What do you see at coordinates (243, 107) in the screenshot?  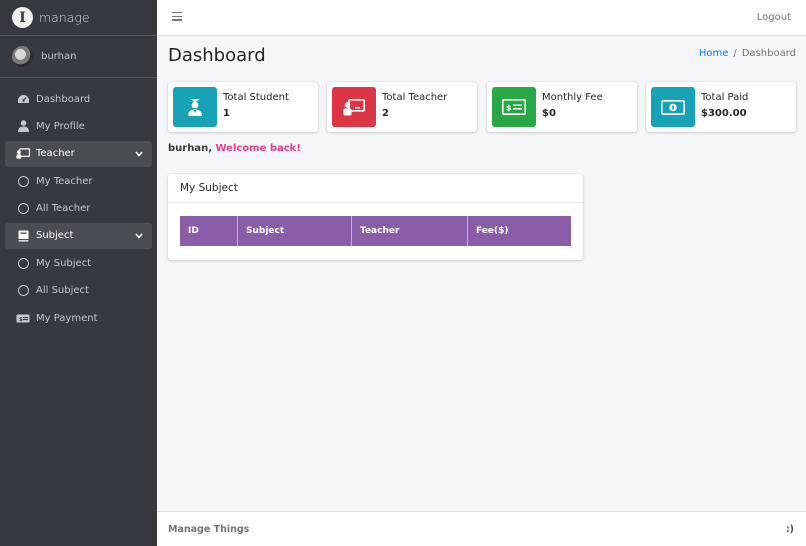 I see `info-box-total-student: Total Student 1` at bounding box center [243, 107].